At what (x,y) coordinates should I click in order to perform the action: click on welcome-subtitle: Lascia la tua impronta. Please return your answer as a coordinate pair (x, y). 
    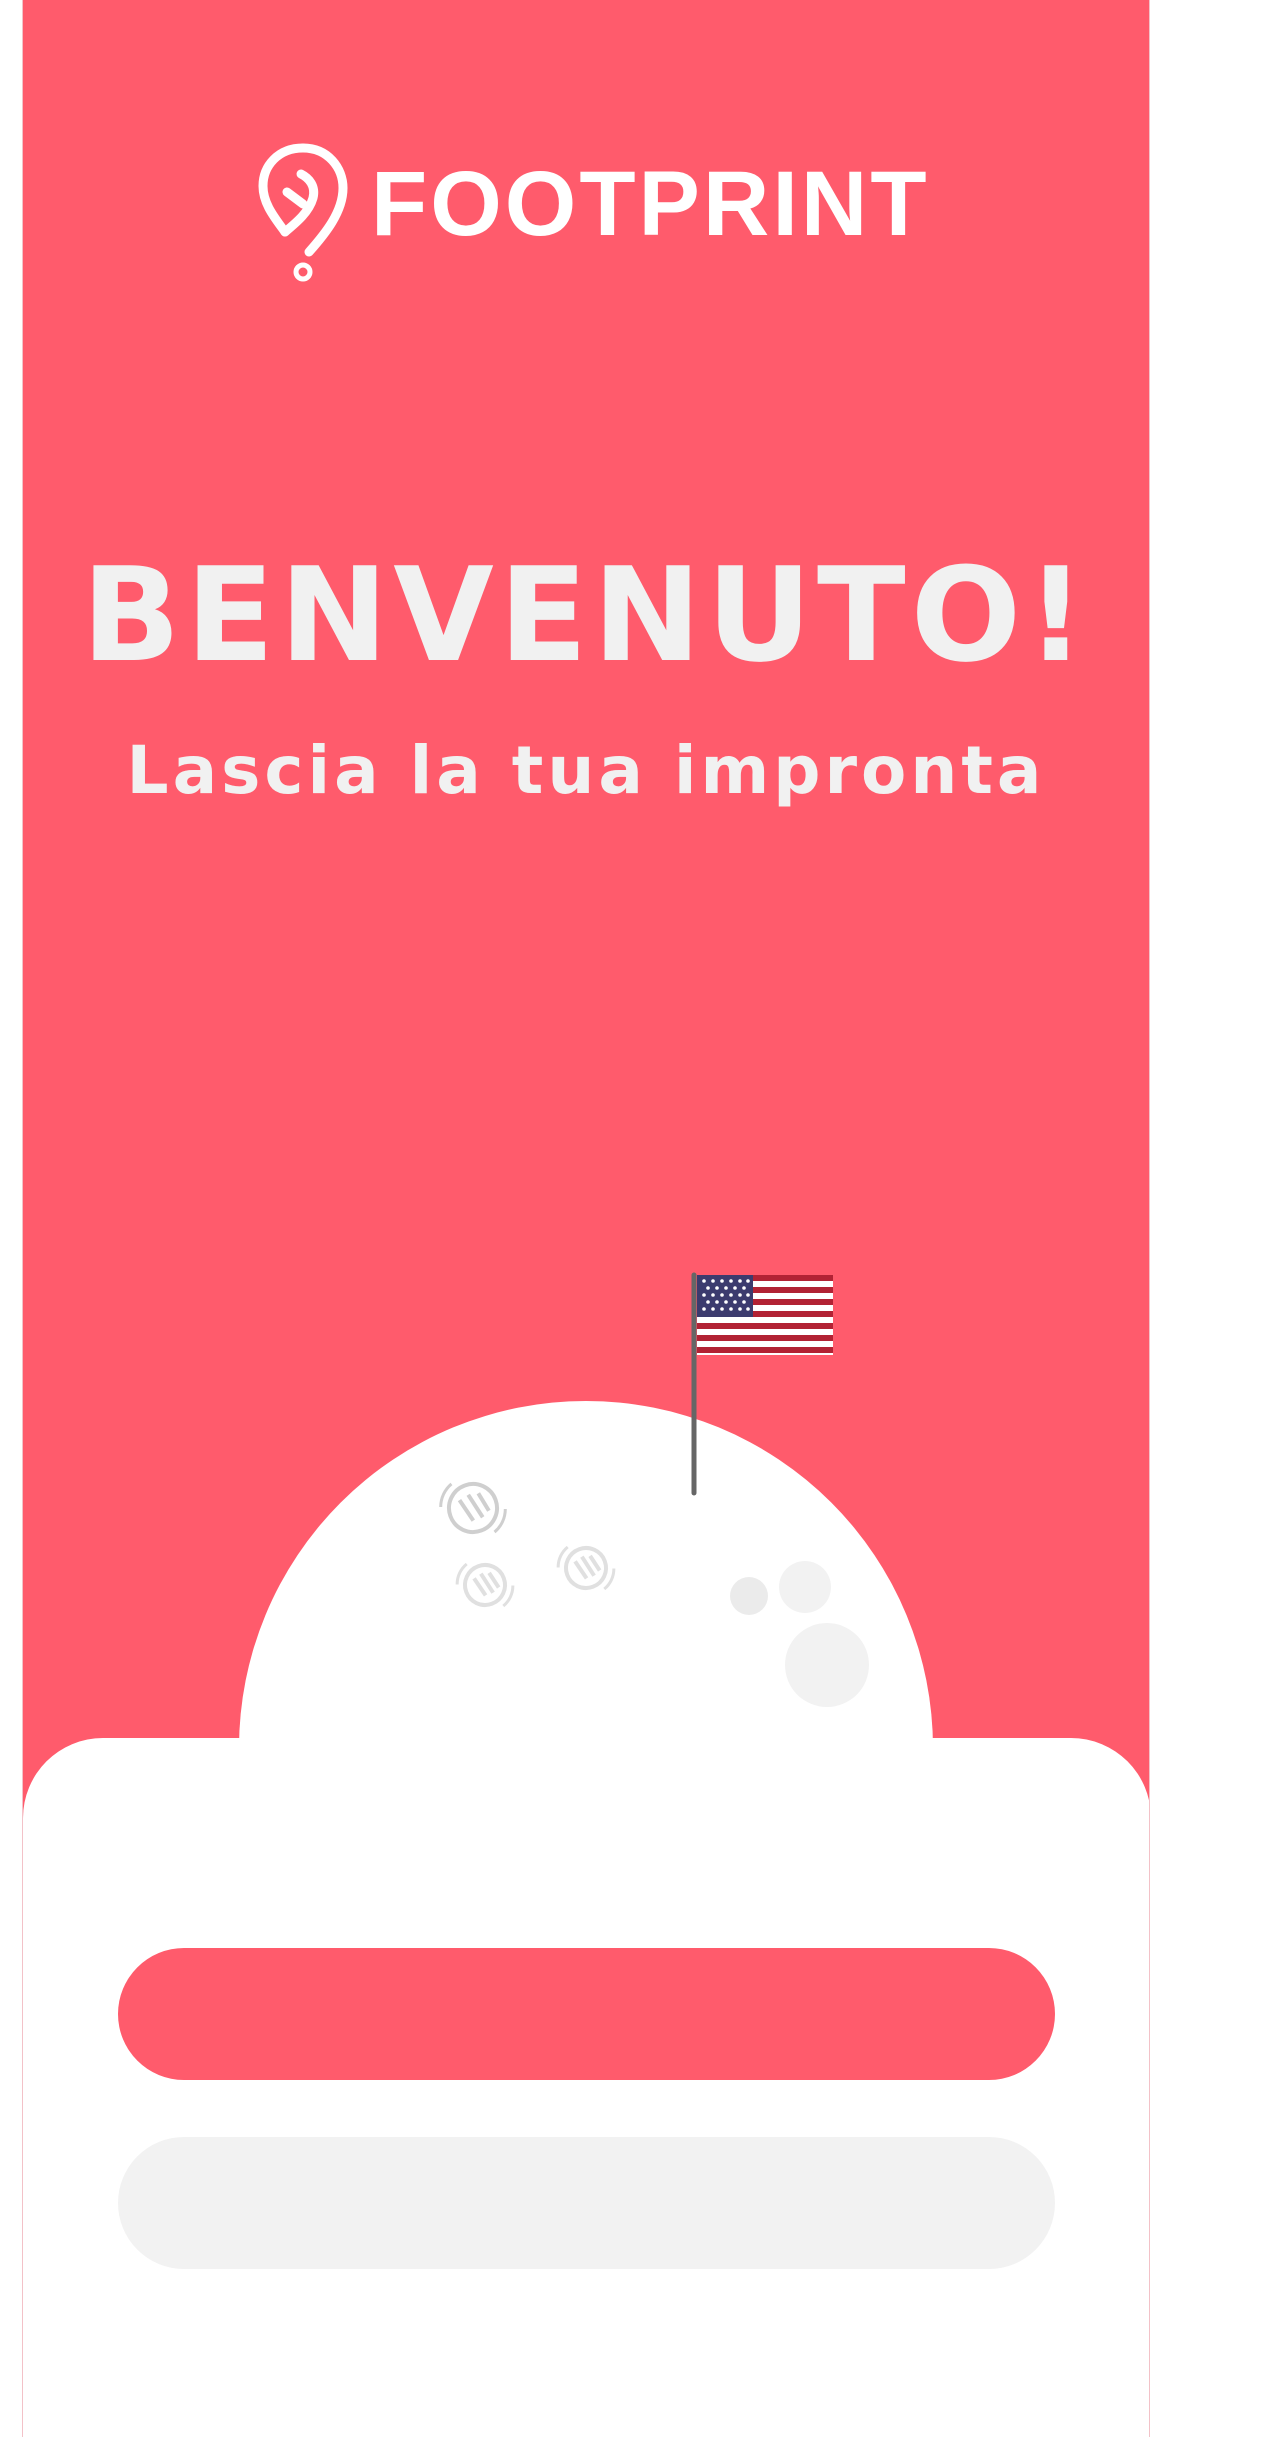
    Looking at the image, I should click on (586, 770).